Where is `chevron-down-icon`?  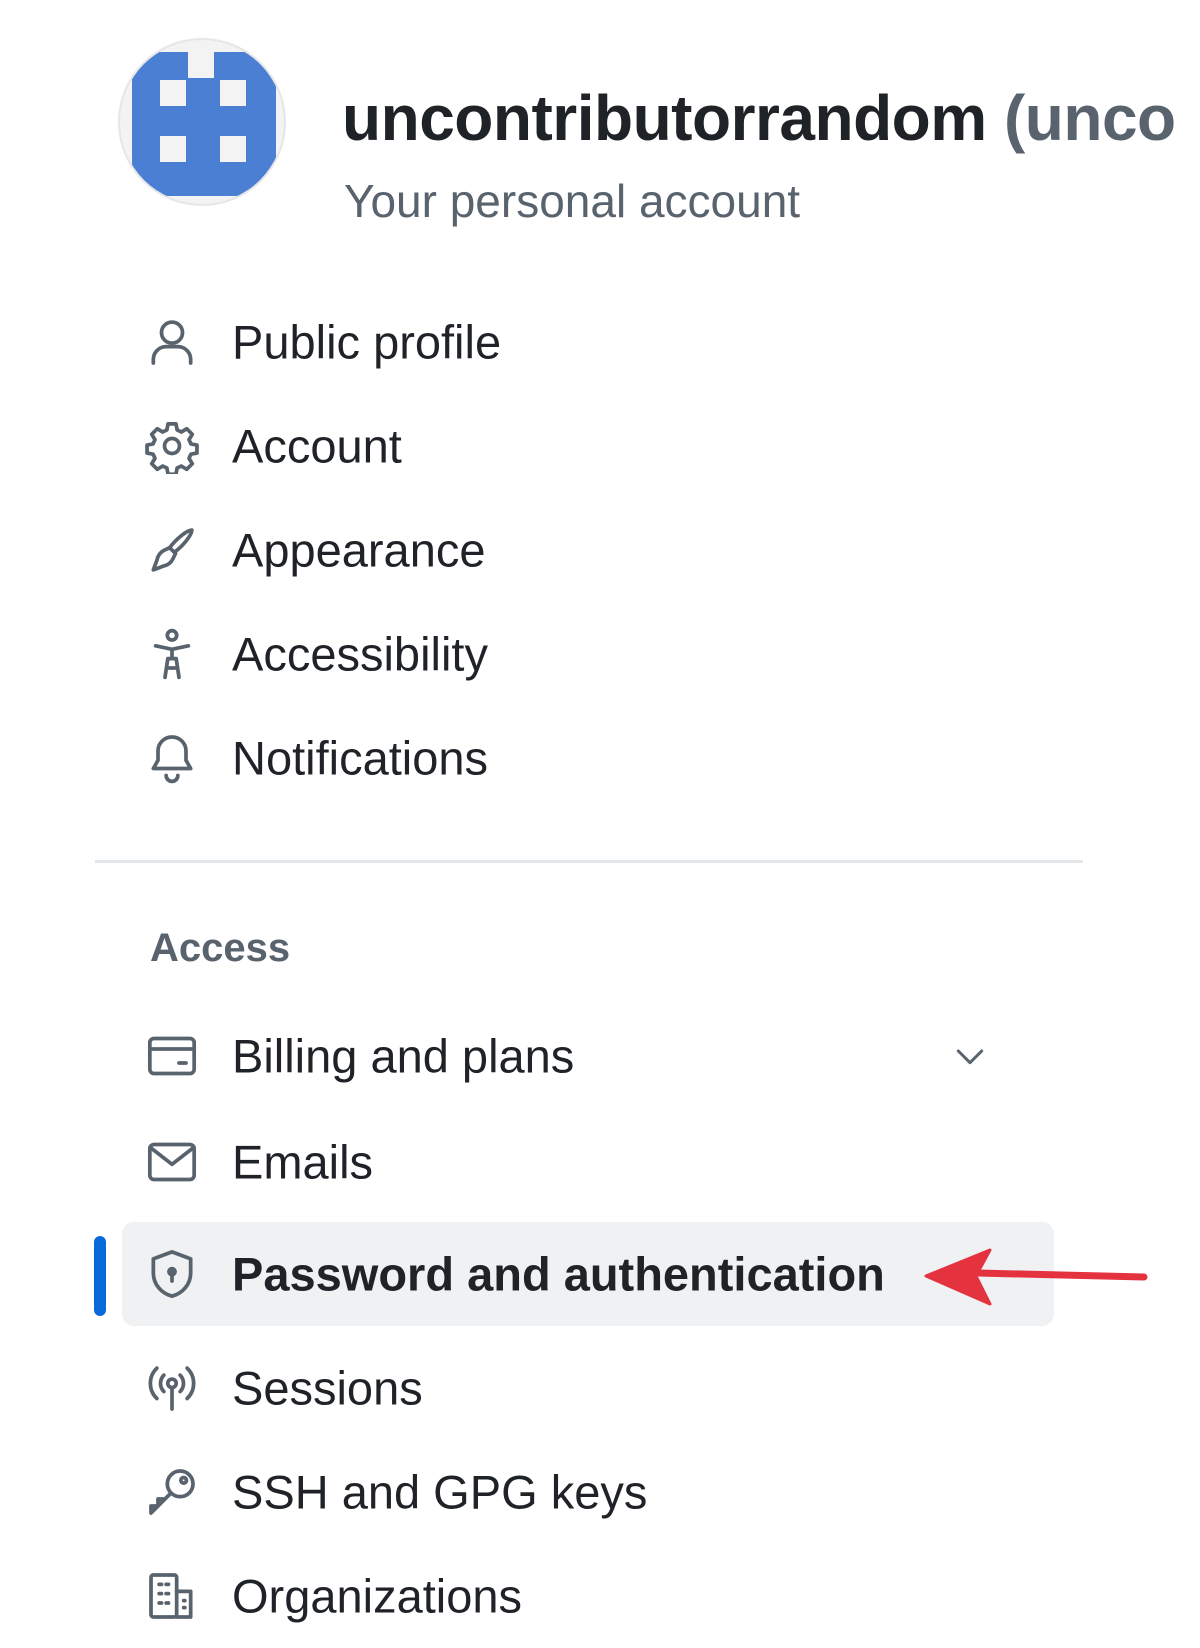 chevron-down-icon is located at coordinates (970, 1056).